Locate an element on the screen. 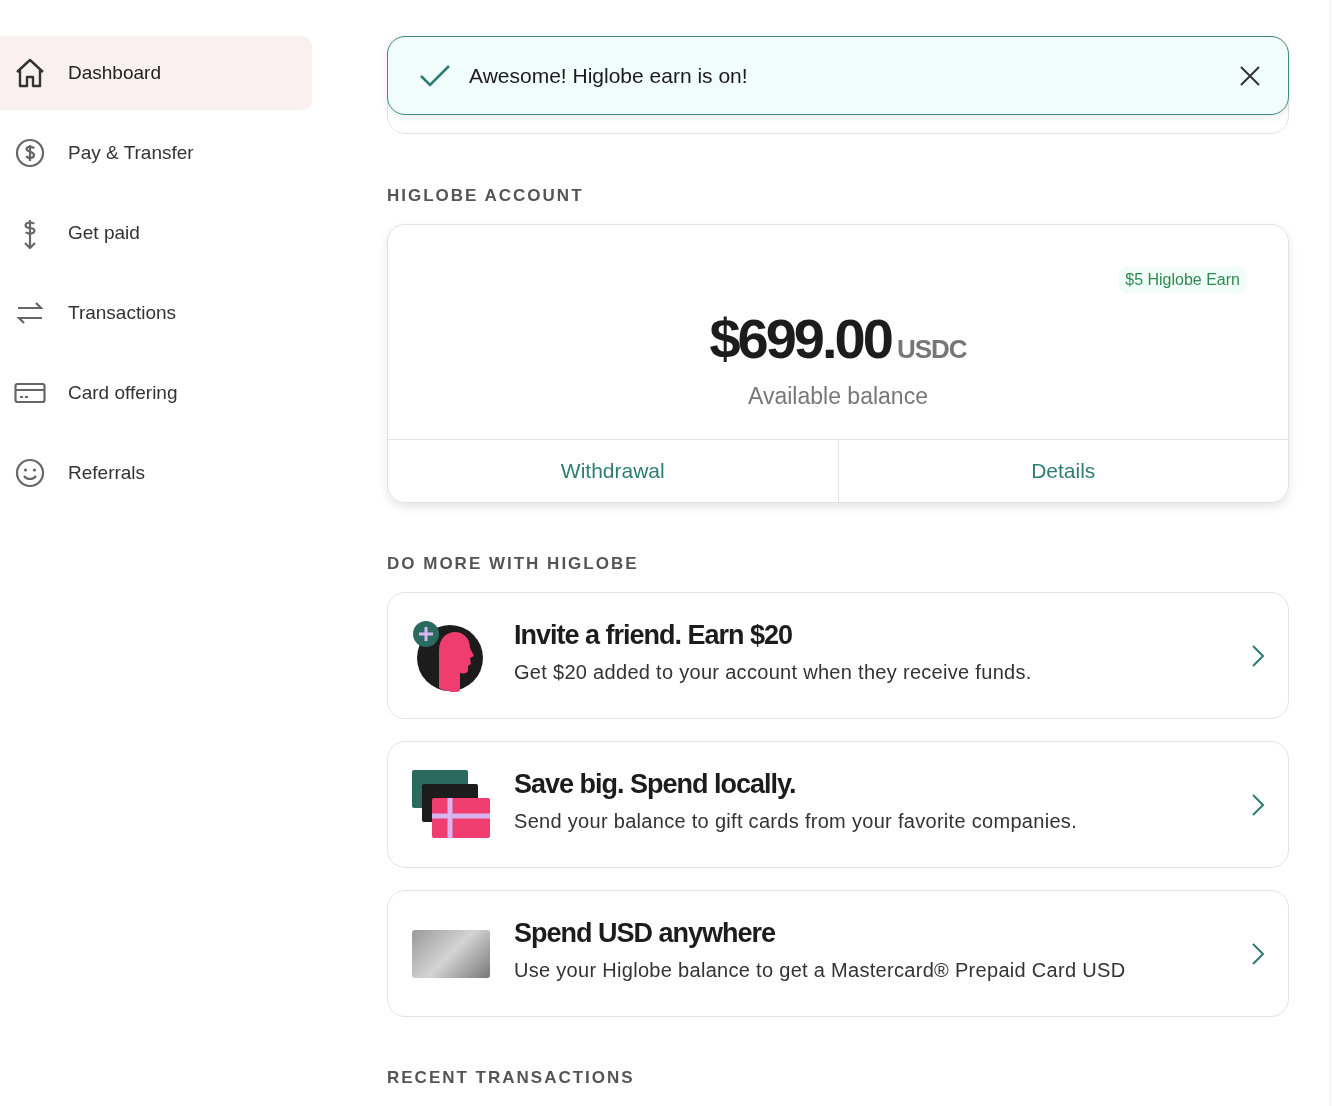 This screenshot has width=1332, height=1106. smiley-icon is located at coordinates (30, 473).